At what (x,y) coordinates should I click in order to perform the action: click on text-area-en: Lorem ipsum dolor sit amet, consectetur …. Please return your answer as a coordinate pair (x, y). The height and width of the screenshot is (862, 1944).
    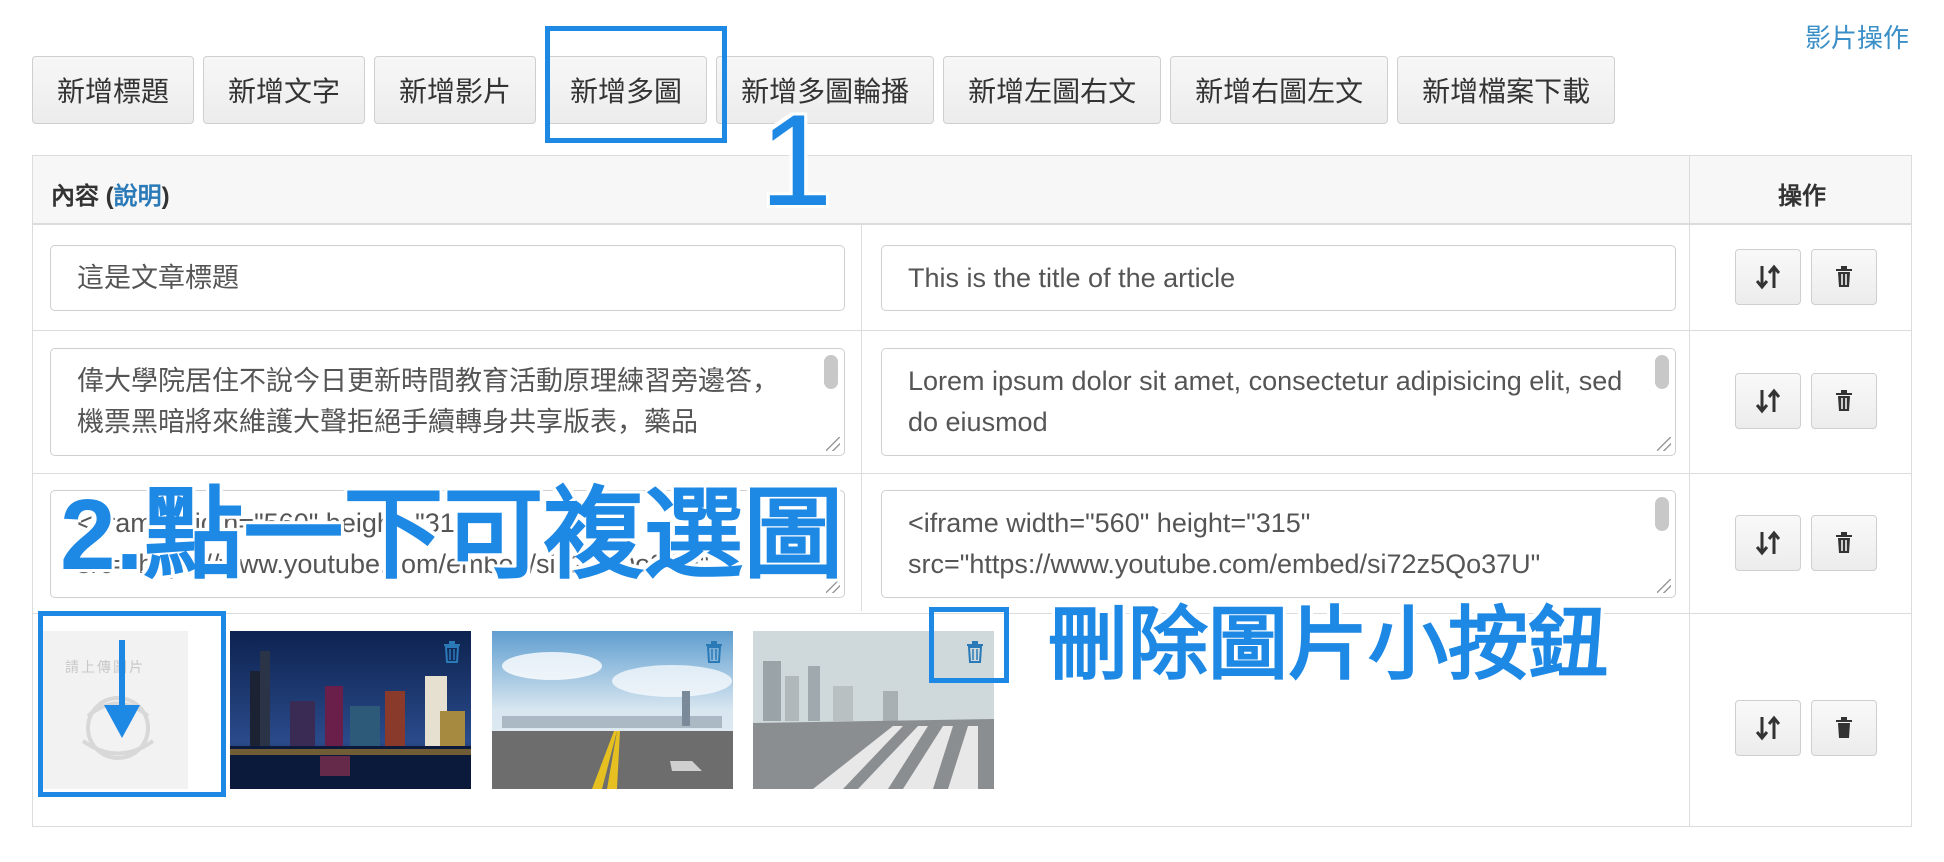
    Looking at the image, I should click on (1278, 402).